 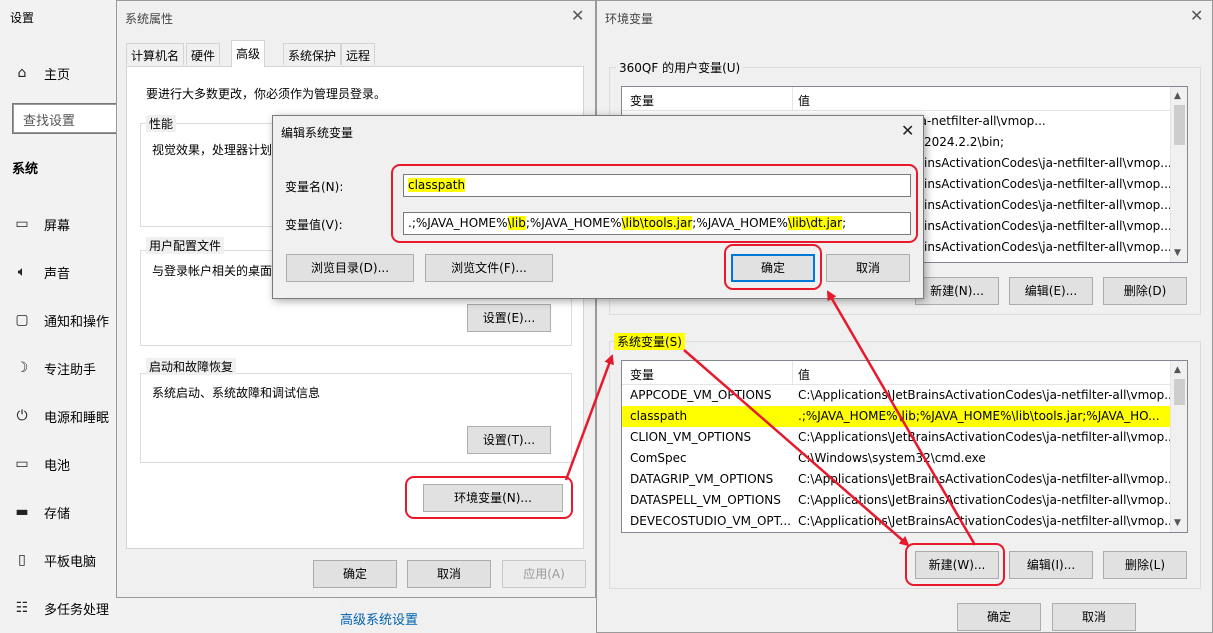 What do you see at coordinates (41, 224) in the screenshot?
I see `nav-display: ▭ 屏幕` at bounding box center [41, 224].